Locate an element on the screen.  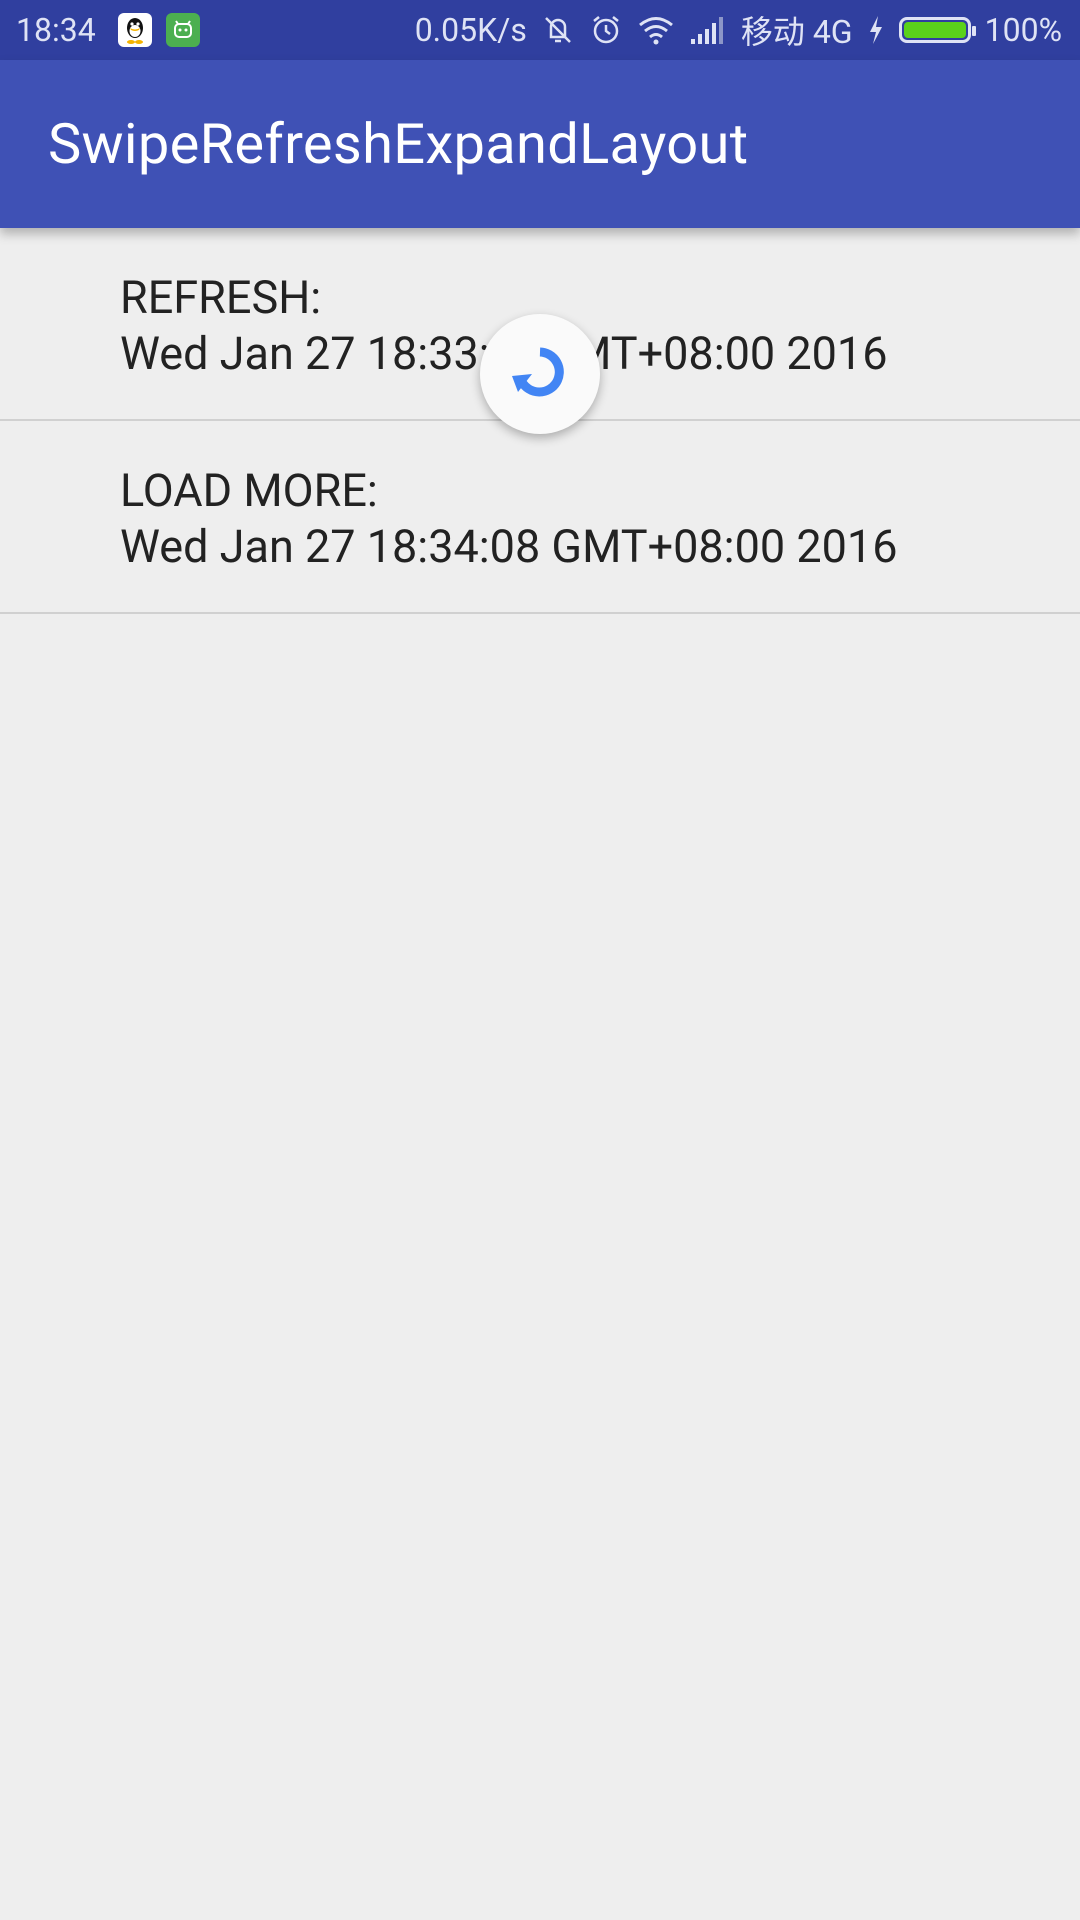
load-more-timestamp: Wed Jan 27 18:34:08 GMT+08:00 2016 is located at coordinates (509, 546).